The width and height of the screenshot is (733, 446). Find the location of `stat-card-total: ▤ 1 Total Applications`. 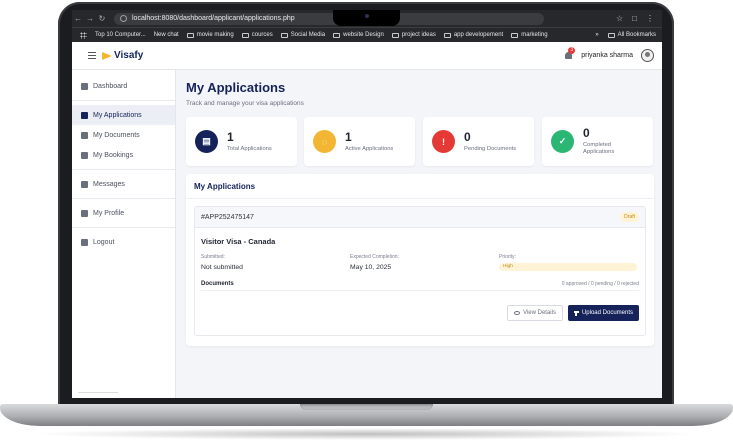

stat-card-total: ▤ 1 Total Applications is located at coordinates (241, 141).